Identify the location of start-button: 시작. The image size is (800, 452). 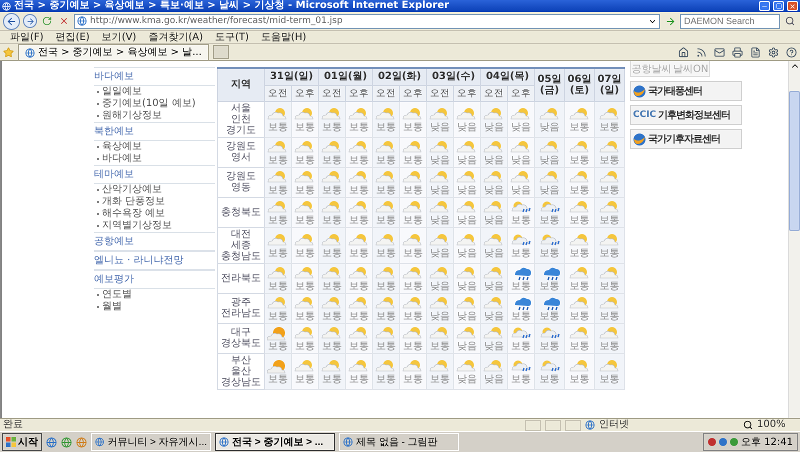
(22, 442).